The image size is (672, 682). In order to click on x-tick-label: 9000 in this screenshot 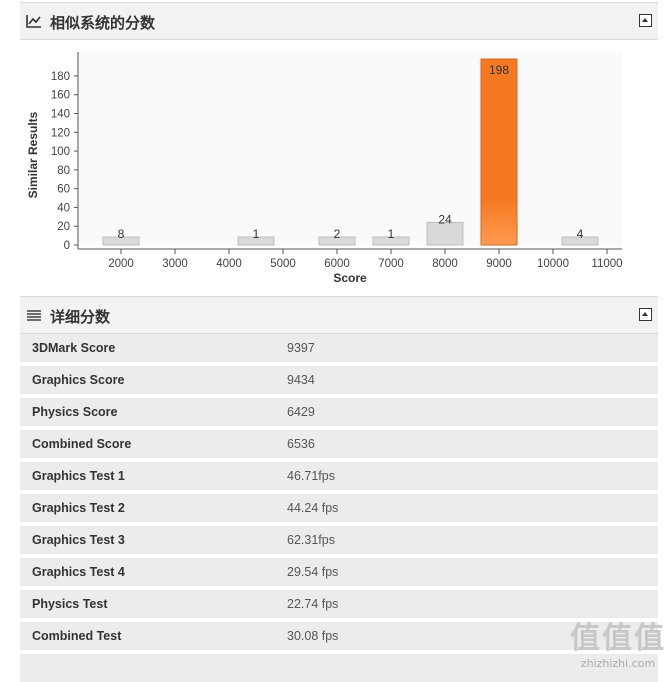, I will do `click(499, 264)`.